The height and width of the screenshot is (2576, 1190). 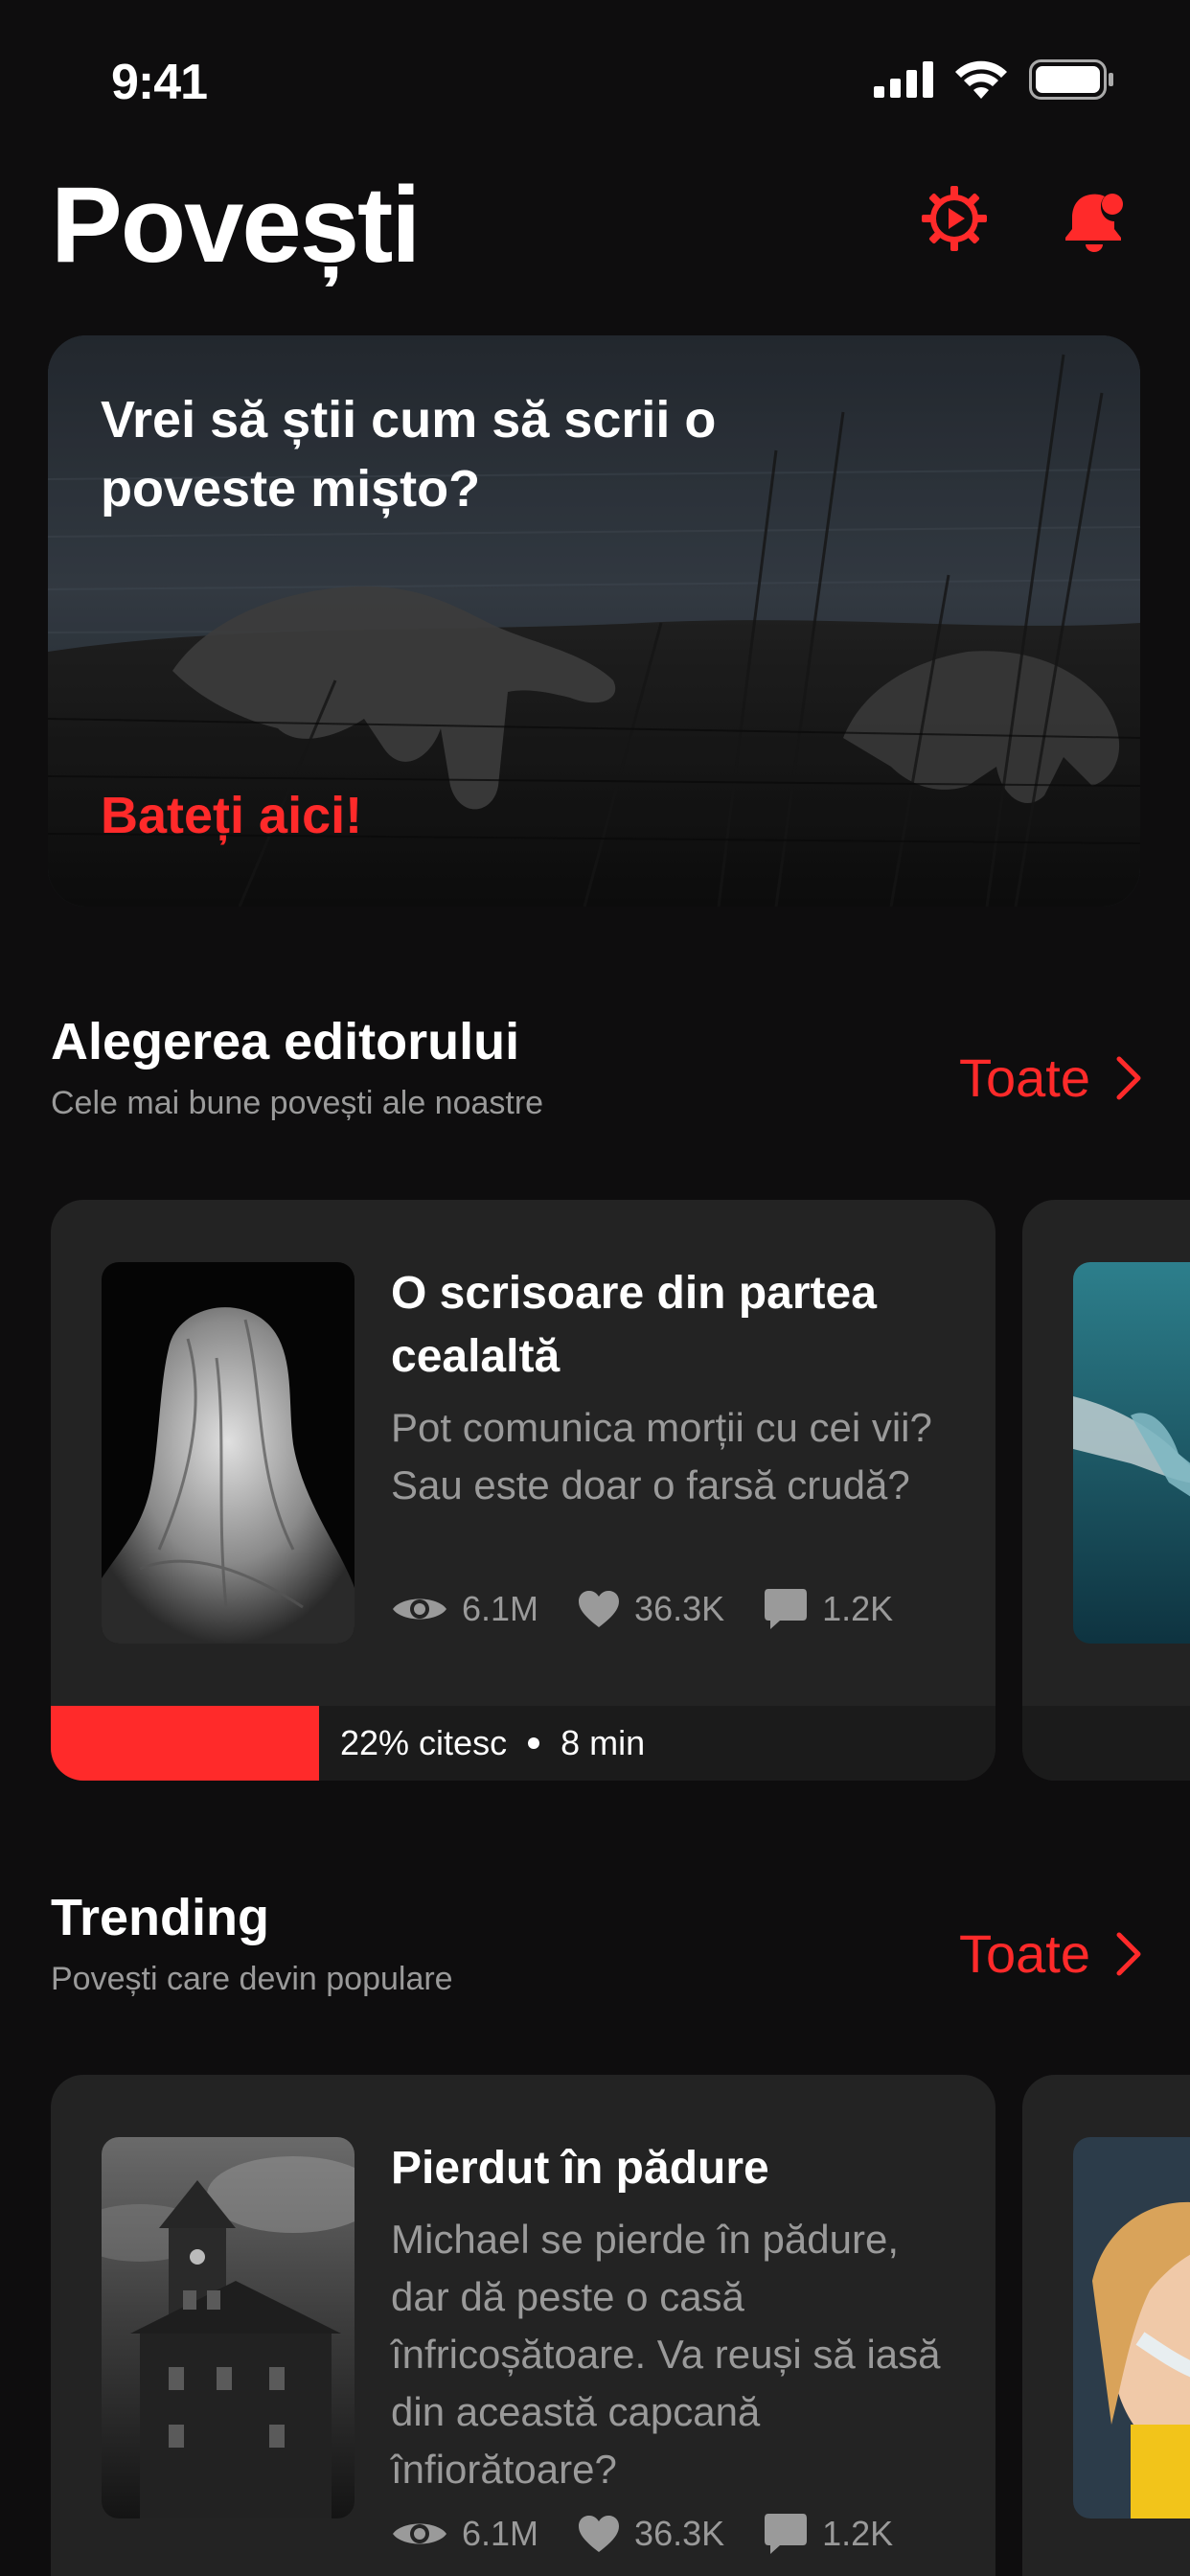 What do you see at coordinates (604, 1742) in the screenshot?
I see `reading-duration: 8 min` at bounding box center [604, 1742].